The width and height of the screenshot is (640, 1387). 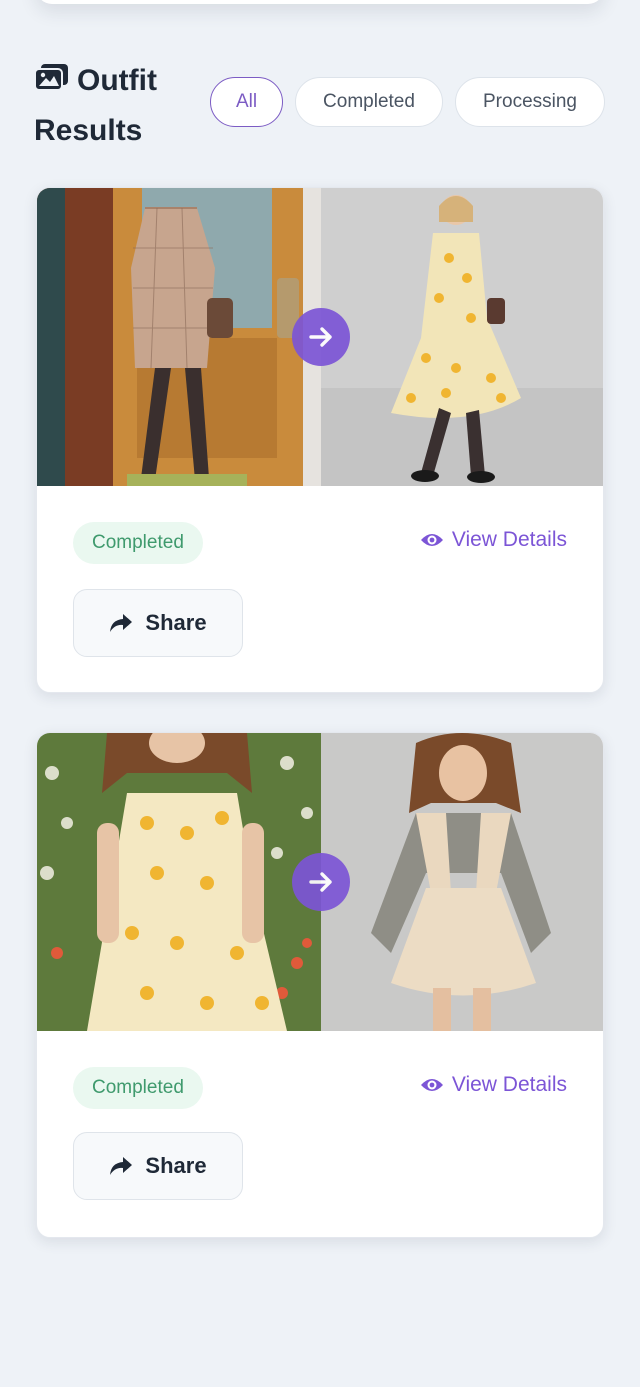 I want to click on title-wrap: Outfit Results, so click(x=119, y=106).